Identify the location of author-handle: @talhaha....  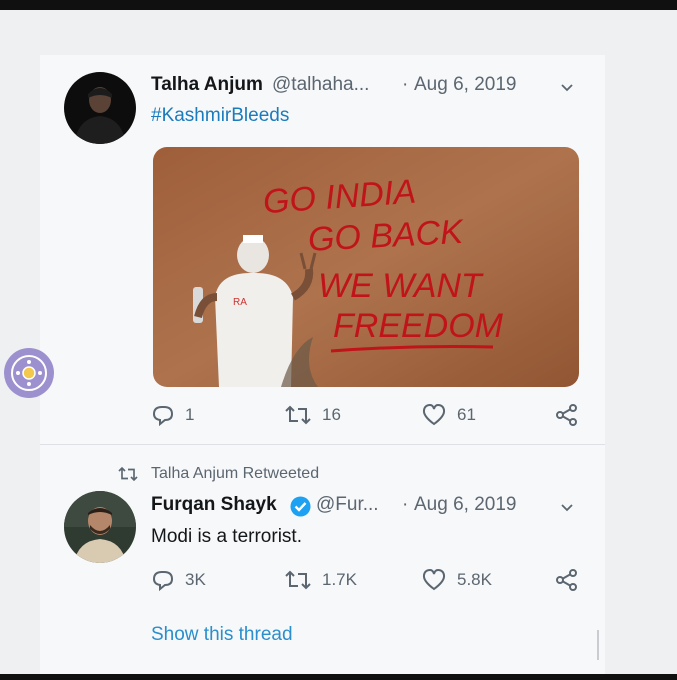
(320, 85).